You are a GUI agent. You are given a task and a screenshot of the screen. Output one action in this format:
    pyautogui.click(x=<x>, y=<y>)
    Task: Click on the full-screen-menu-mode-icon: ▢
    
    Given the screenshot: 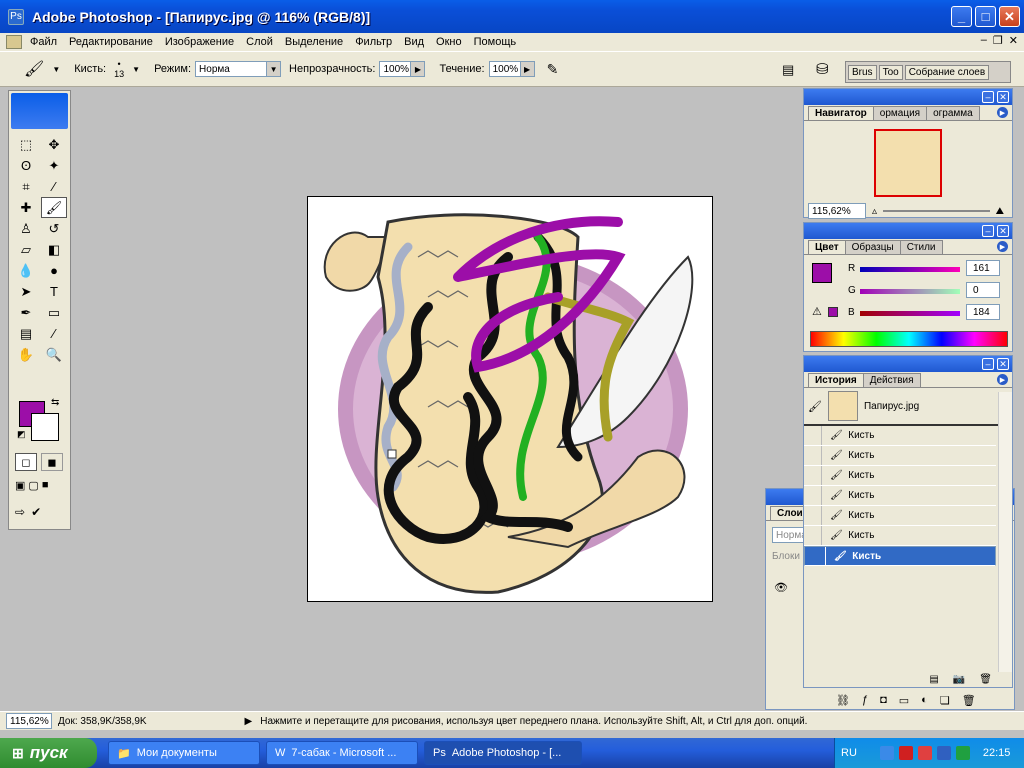 What is the action you would take?
    pyautogui.click(x=33, y=485)
    